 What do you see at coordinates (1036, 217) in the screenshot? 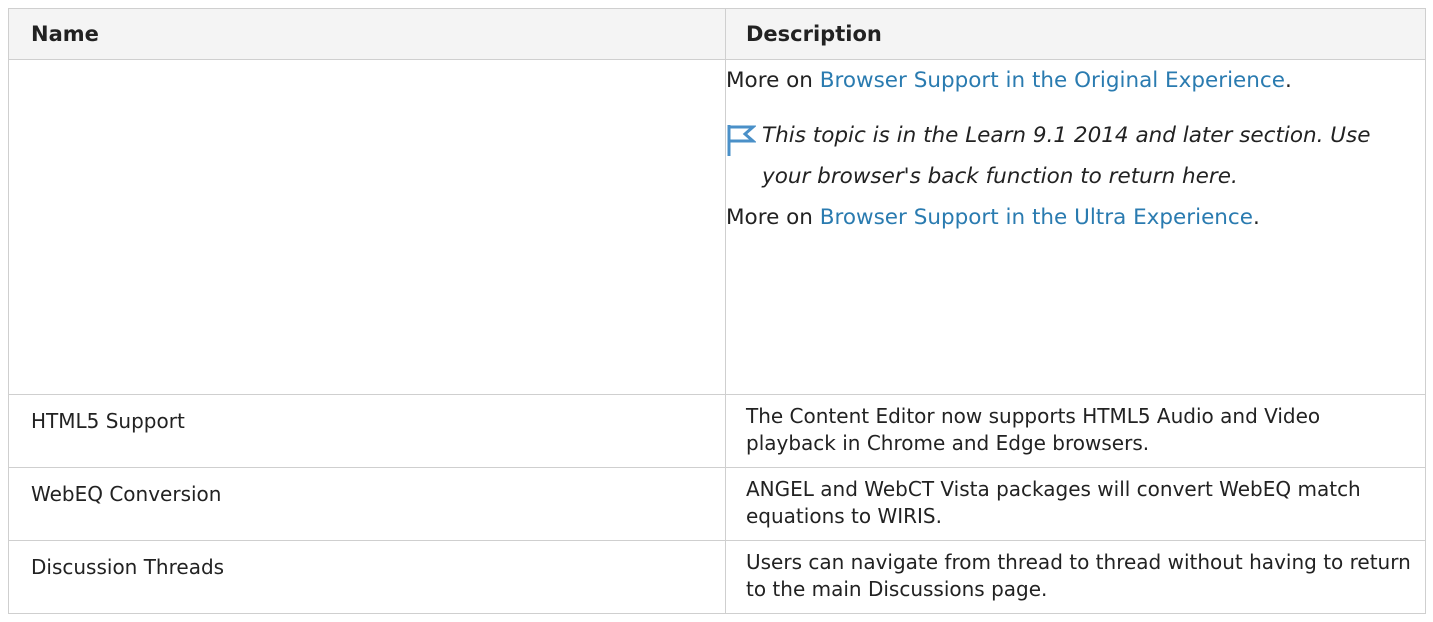
I see `browser-support-ultra-link: Browser Support in the Ultra Experience` at bounding box center [1036, 217].